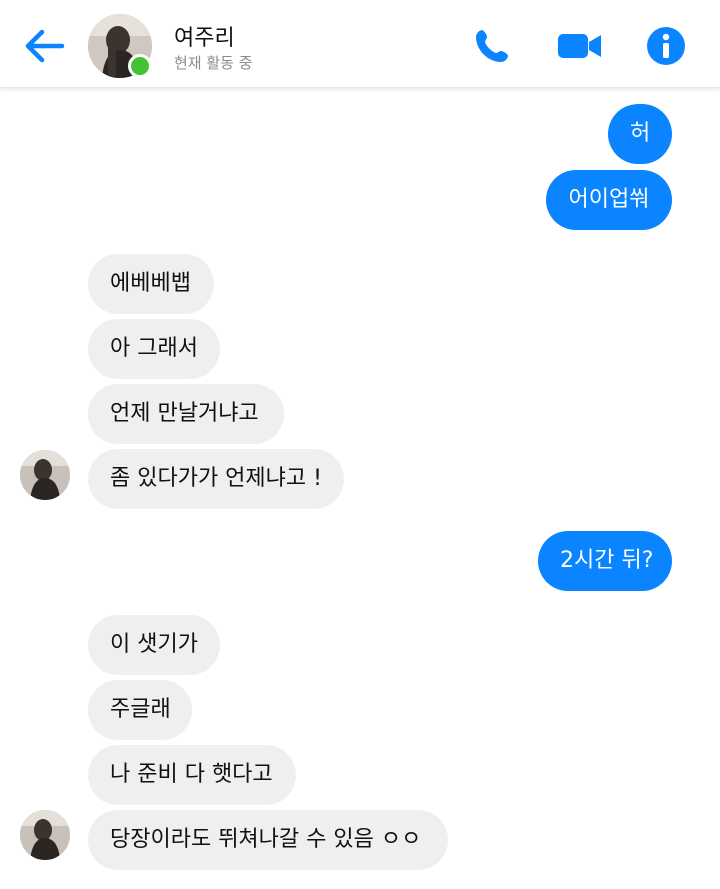  What do you see at coordinates (268, 840) in the screenshot?
I see `message-bubble-incoming: 당장이라도 뛰쳐나갈 수 있음 ㅇㅇ` at bounding box center [268, 840].